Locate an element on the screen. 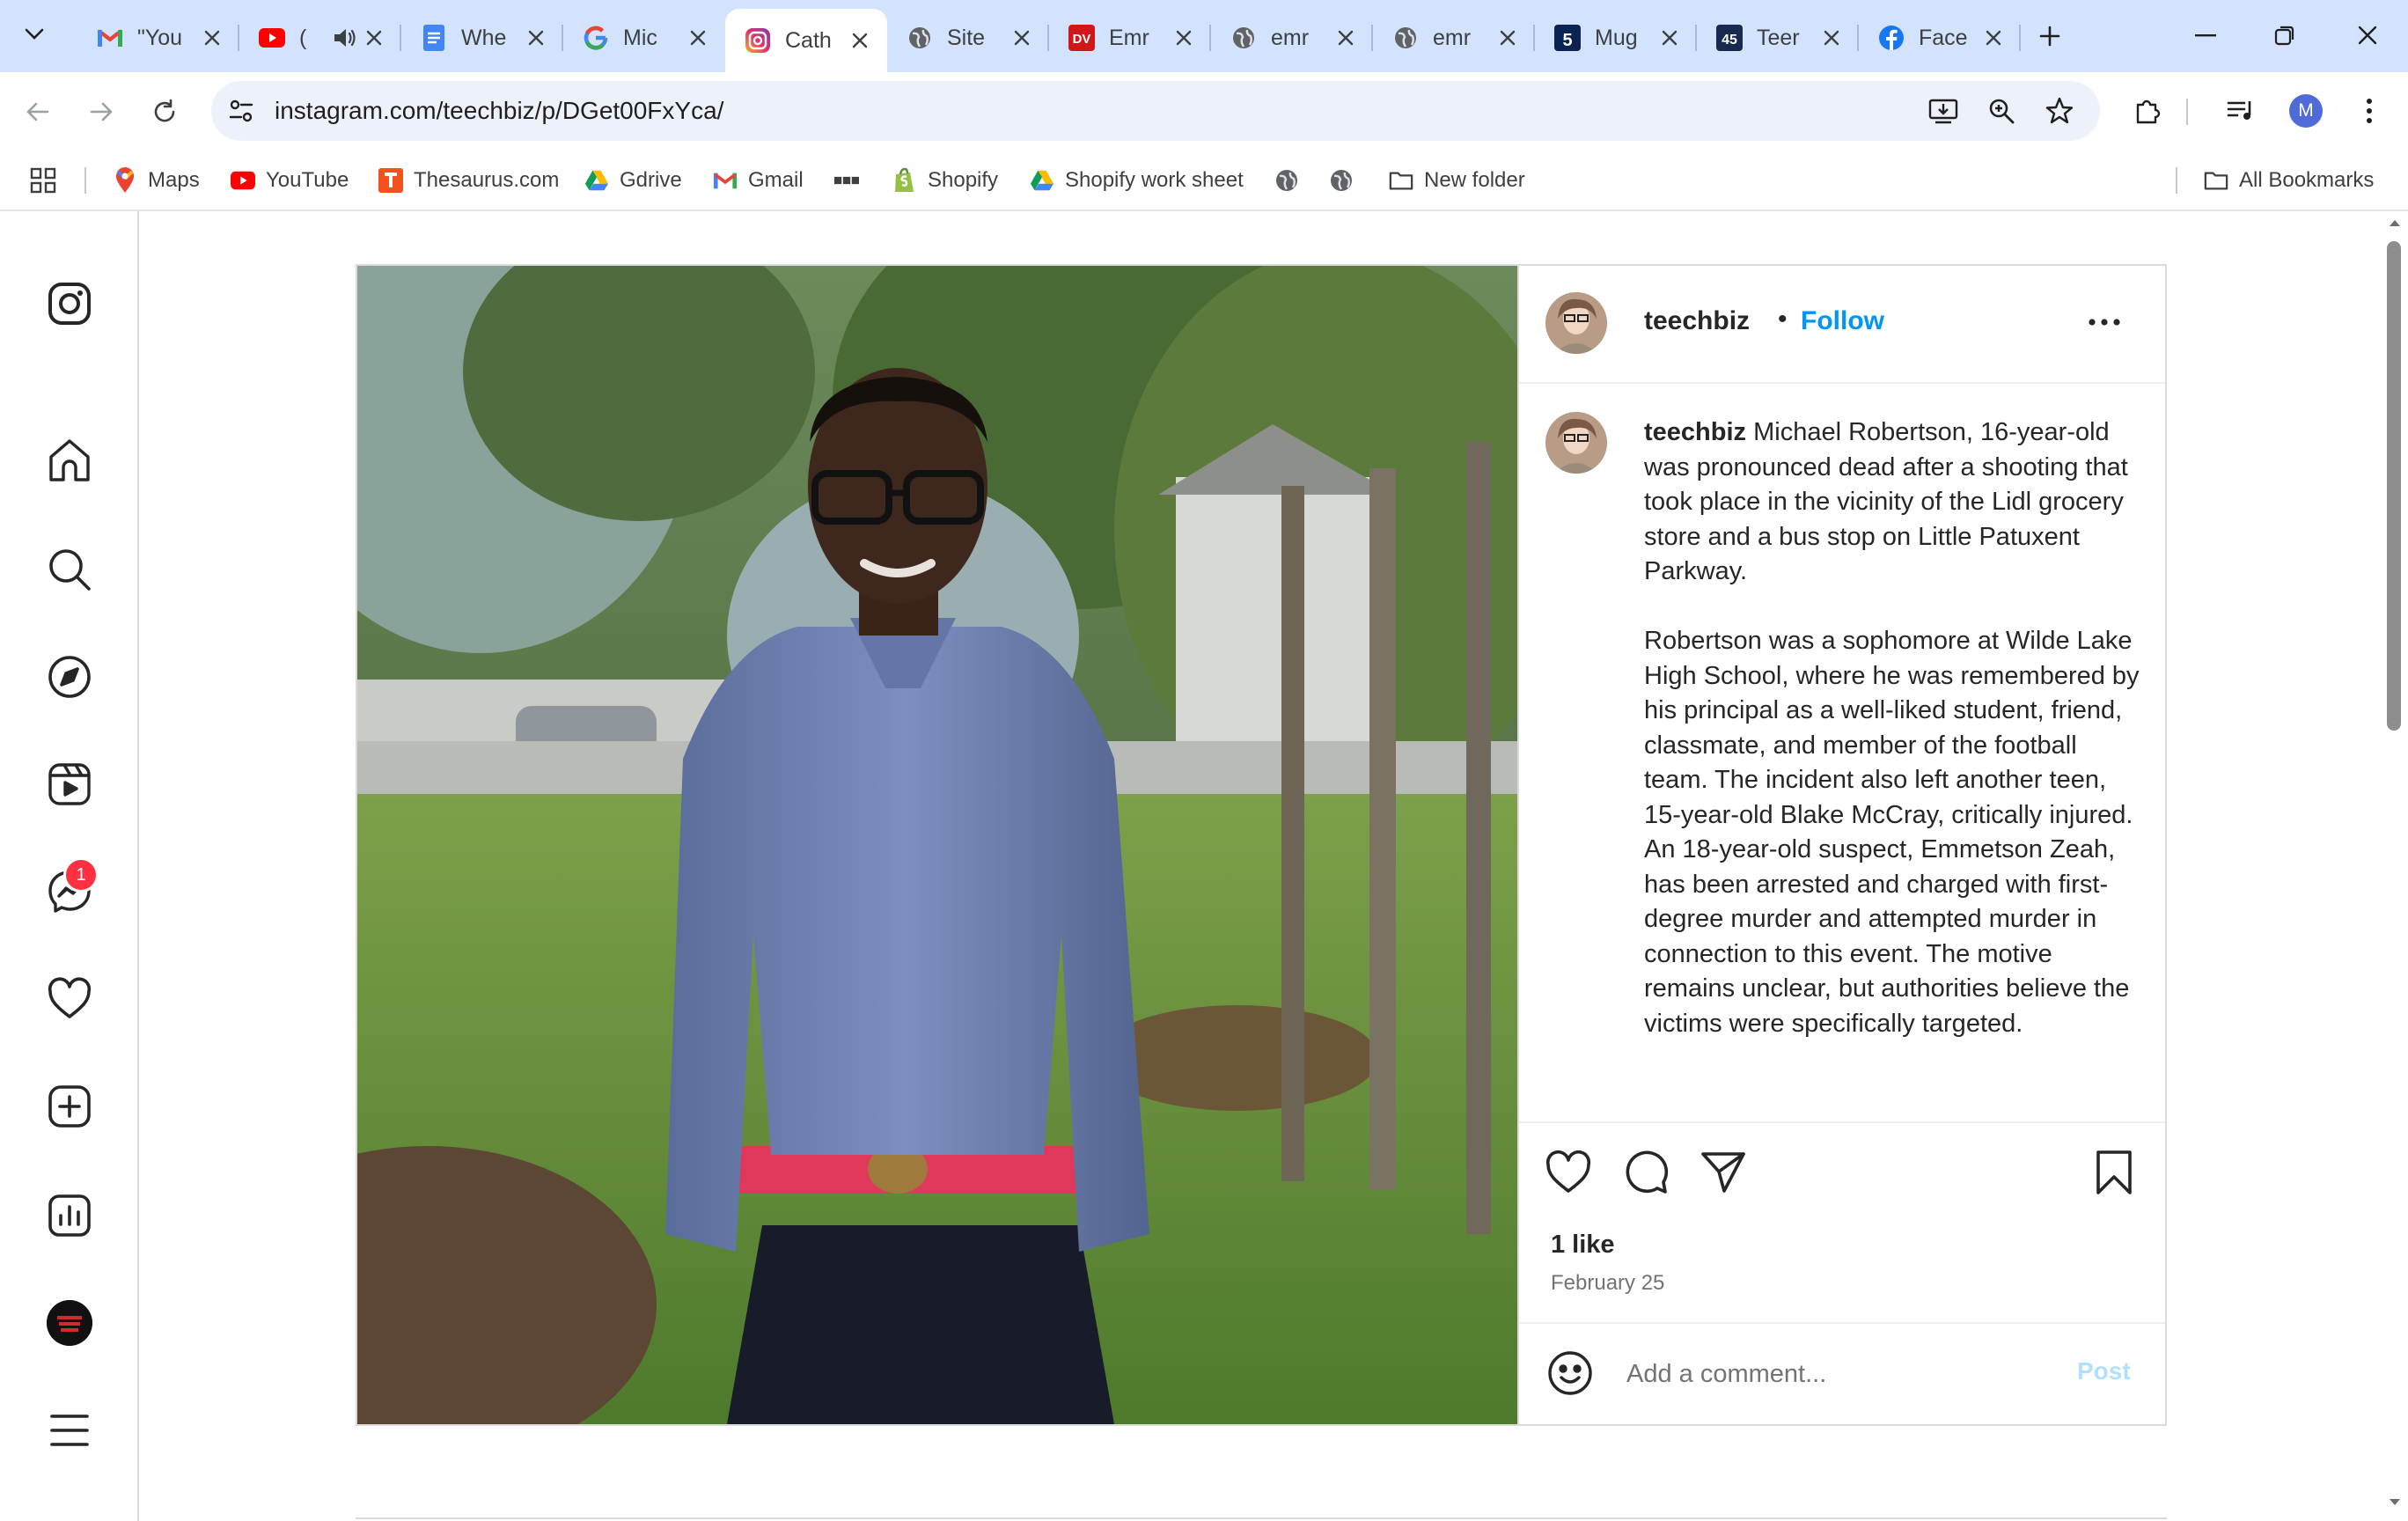 Image resolution: width=2408 pixels, height=1521 pixels. caption-author-avatar is located at coordinates (1576, 443).